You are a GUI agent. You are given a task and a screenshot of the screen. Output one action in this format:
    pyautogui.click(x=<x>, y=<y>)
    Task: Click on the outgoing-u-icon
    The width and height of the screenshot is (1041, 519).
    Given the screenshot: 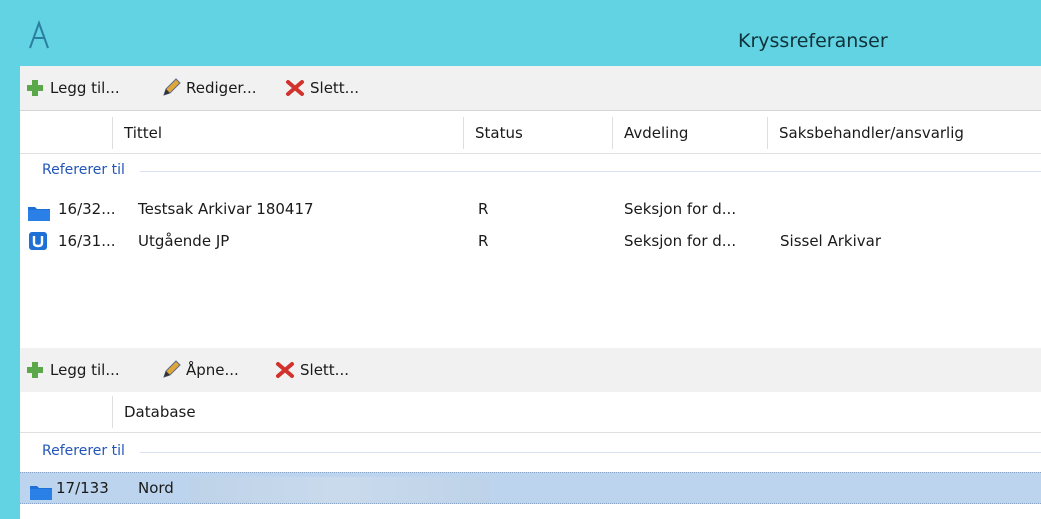 What is the action you would take?
    pyautogui.click(x=38, y=241)
    